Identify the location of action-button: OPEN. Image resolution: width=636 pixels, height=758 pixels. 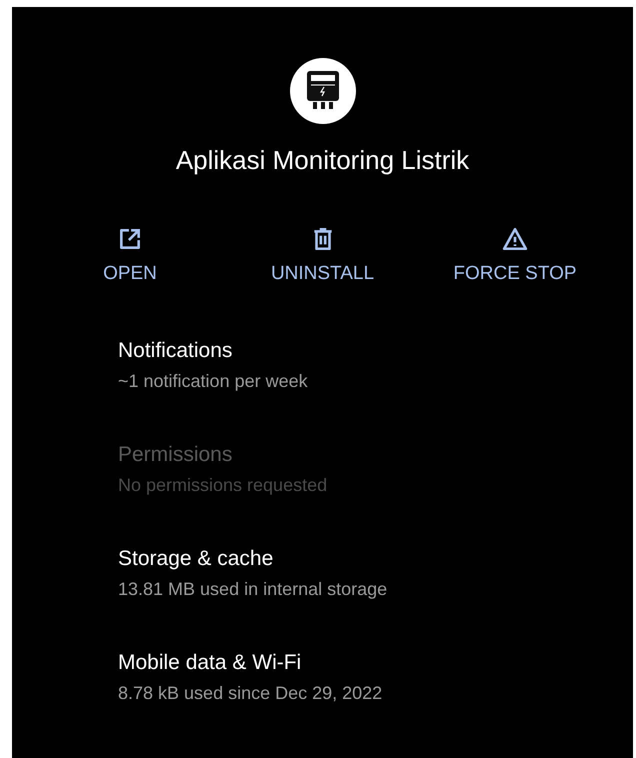
(130, 256).